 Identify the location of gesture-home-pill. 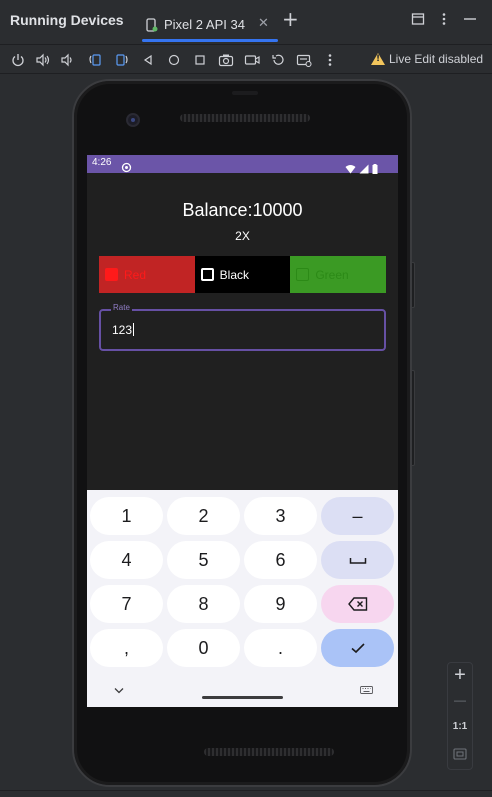
(242, 697).